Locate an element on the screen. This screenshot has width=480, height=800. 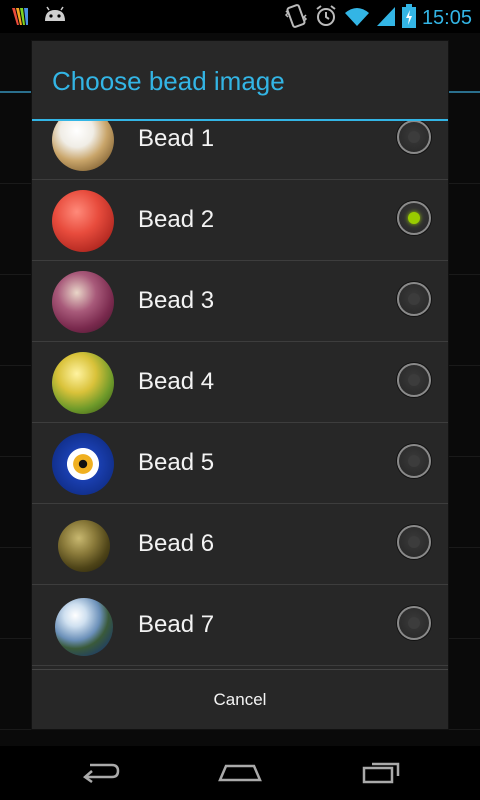
cancel-button: Cancel is located at coordinates (240, 699).